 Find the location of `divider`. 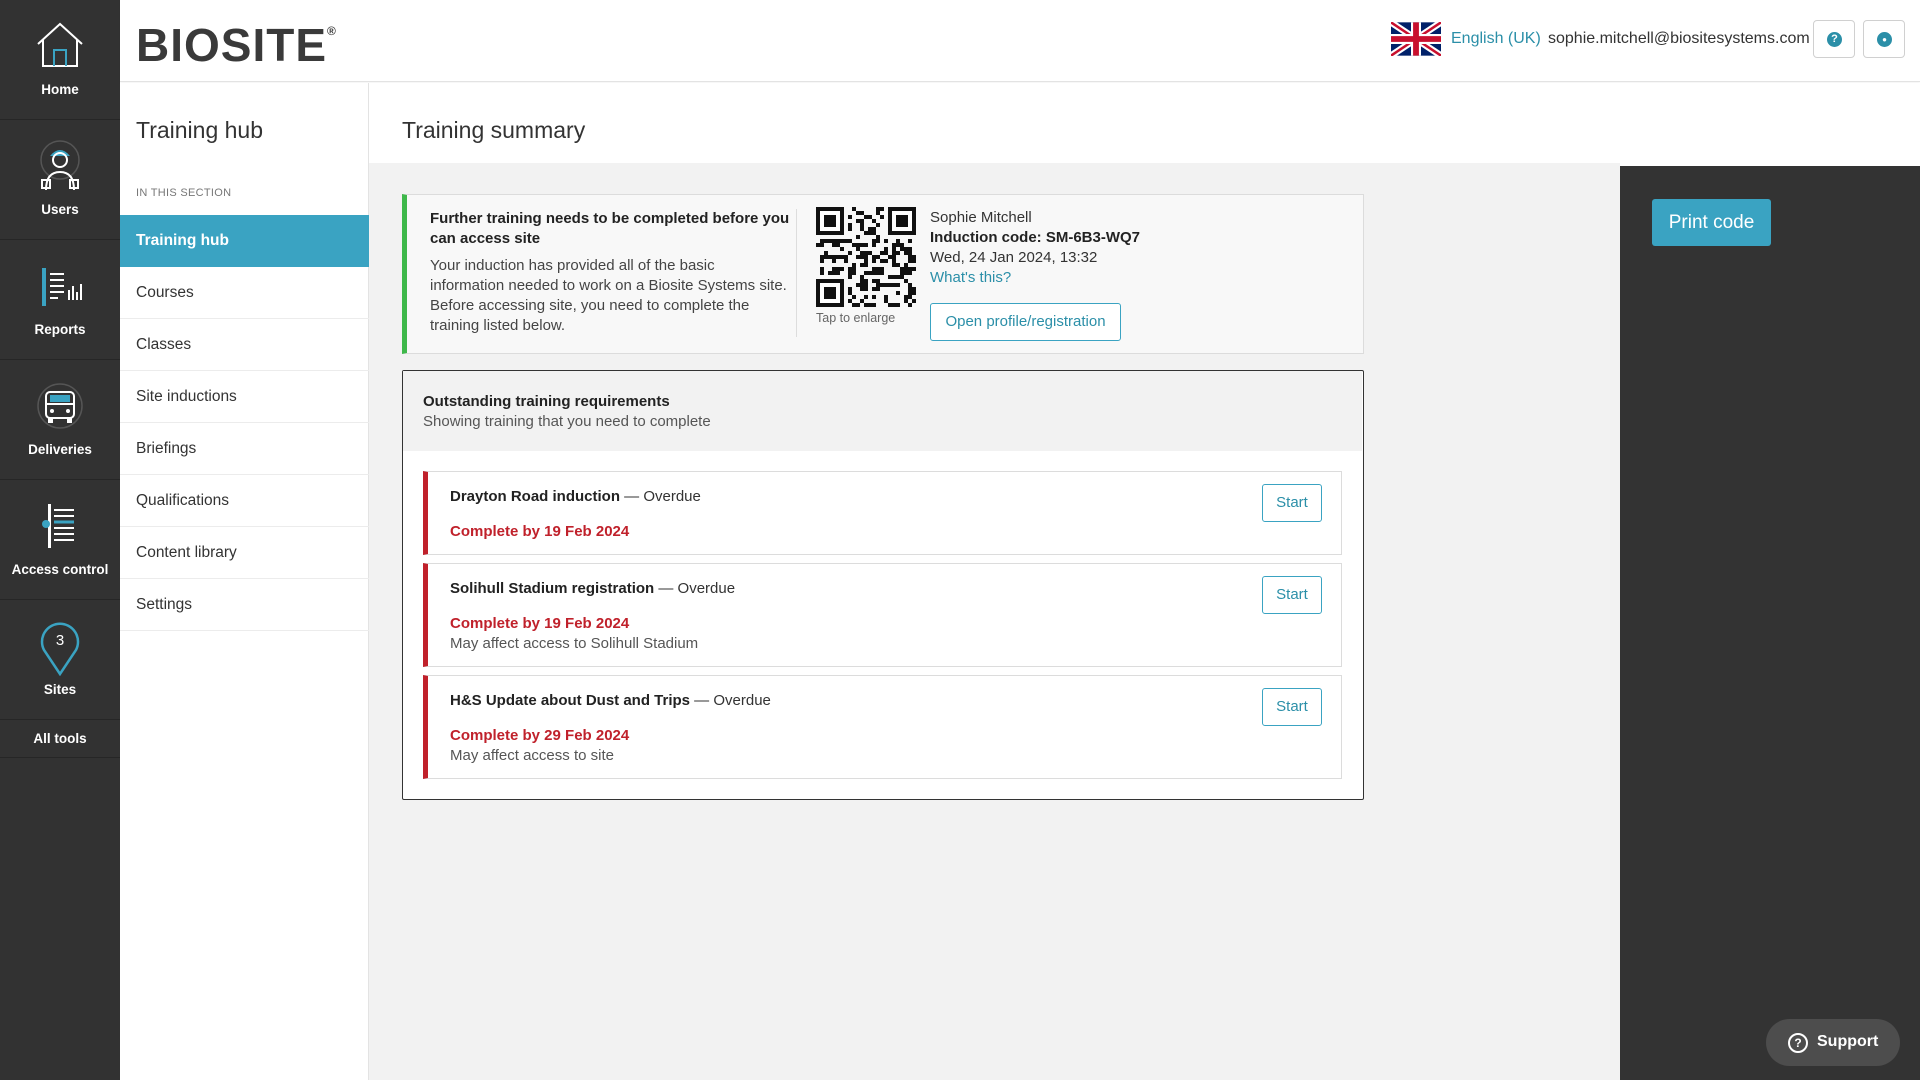

divider is located at coordinates (796, 273).